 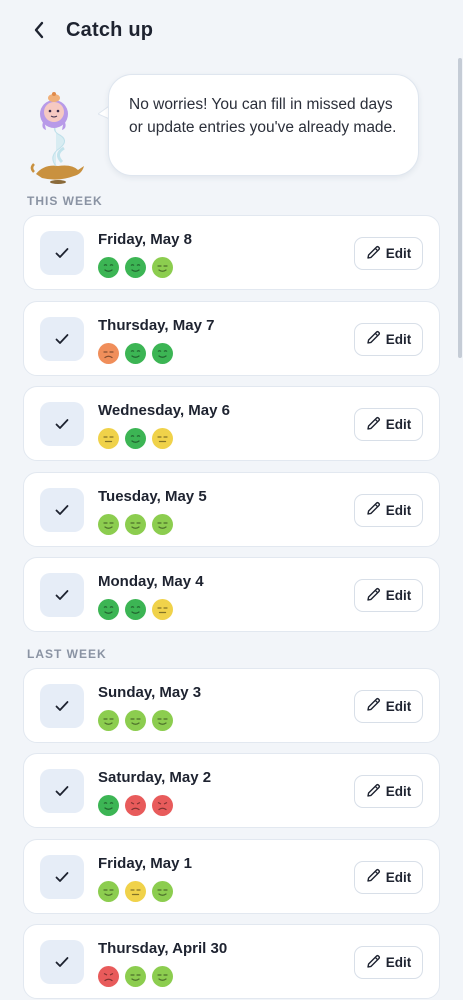 What do you see at coordinates (145, 239) in the screenshot?
I see `day-label: Friday, May 8` at bounding box center [145, 239].